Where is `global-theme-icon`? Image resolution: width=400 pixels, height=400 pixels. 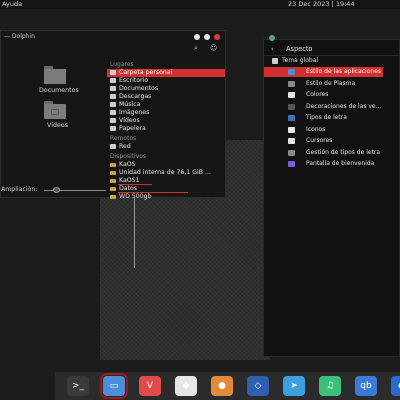
global-theme-icon is located at coordinates (275, 61).